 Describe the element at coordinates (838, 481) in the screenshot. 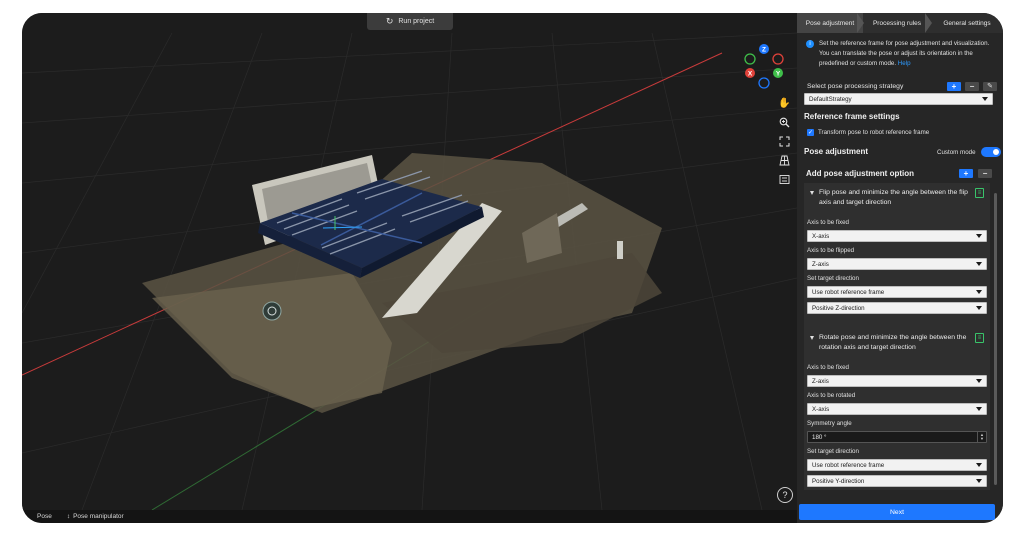

I see `rotate-direction-value: Positive Y-direction` at that location.